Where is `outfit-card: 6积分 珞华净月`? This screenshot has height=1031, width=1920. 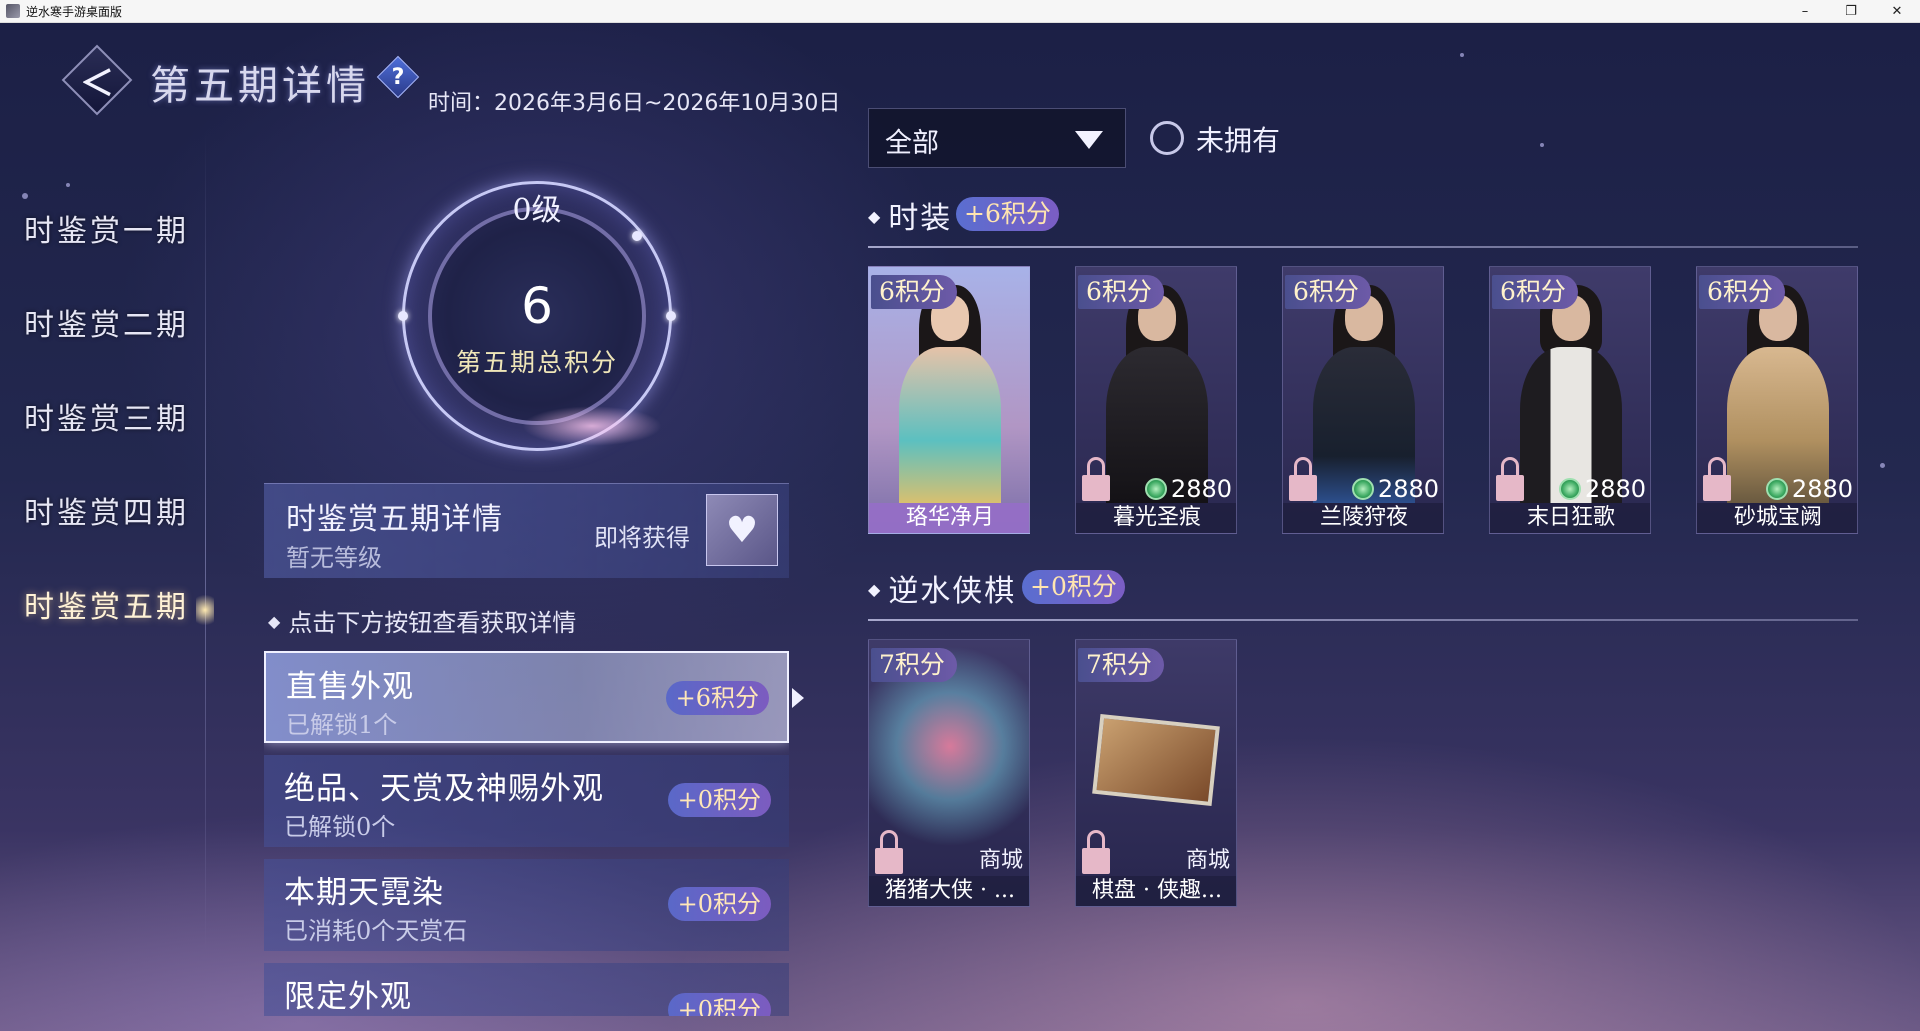 outfit-card: 6积分 珞华净月 is located at coordinates (949, 400).